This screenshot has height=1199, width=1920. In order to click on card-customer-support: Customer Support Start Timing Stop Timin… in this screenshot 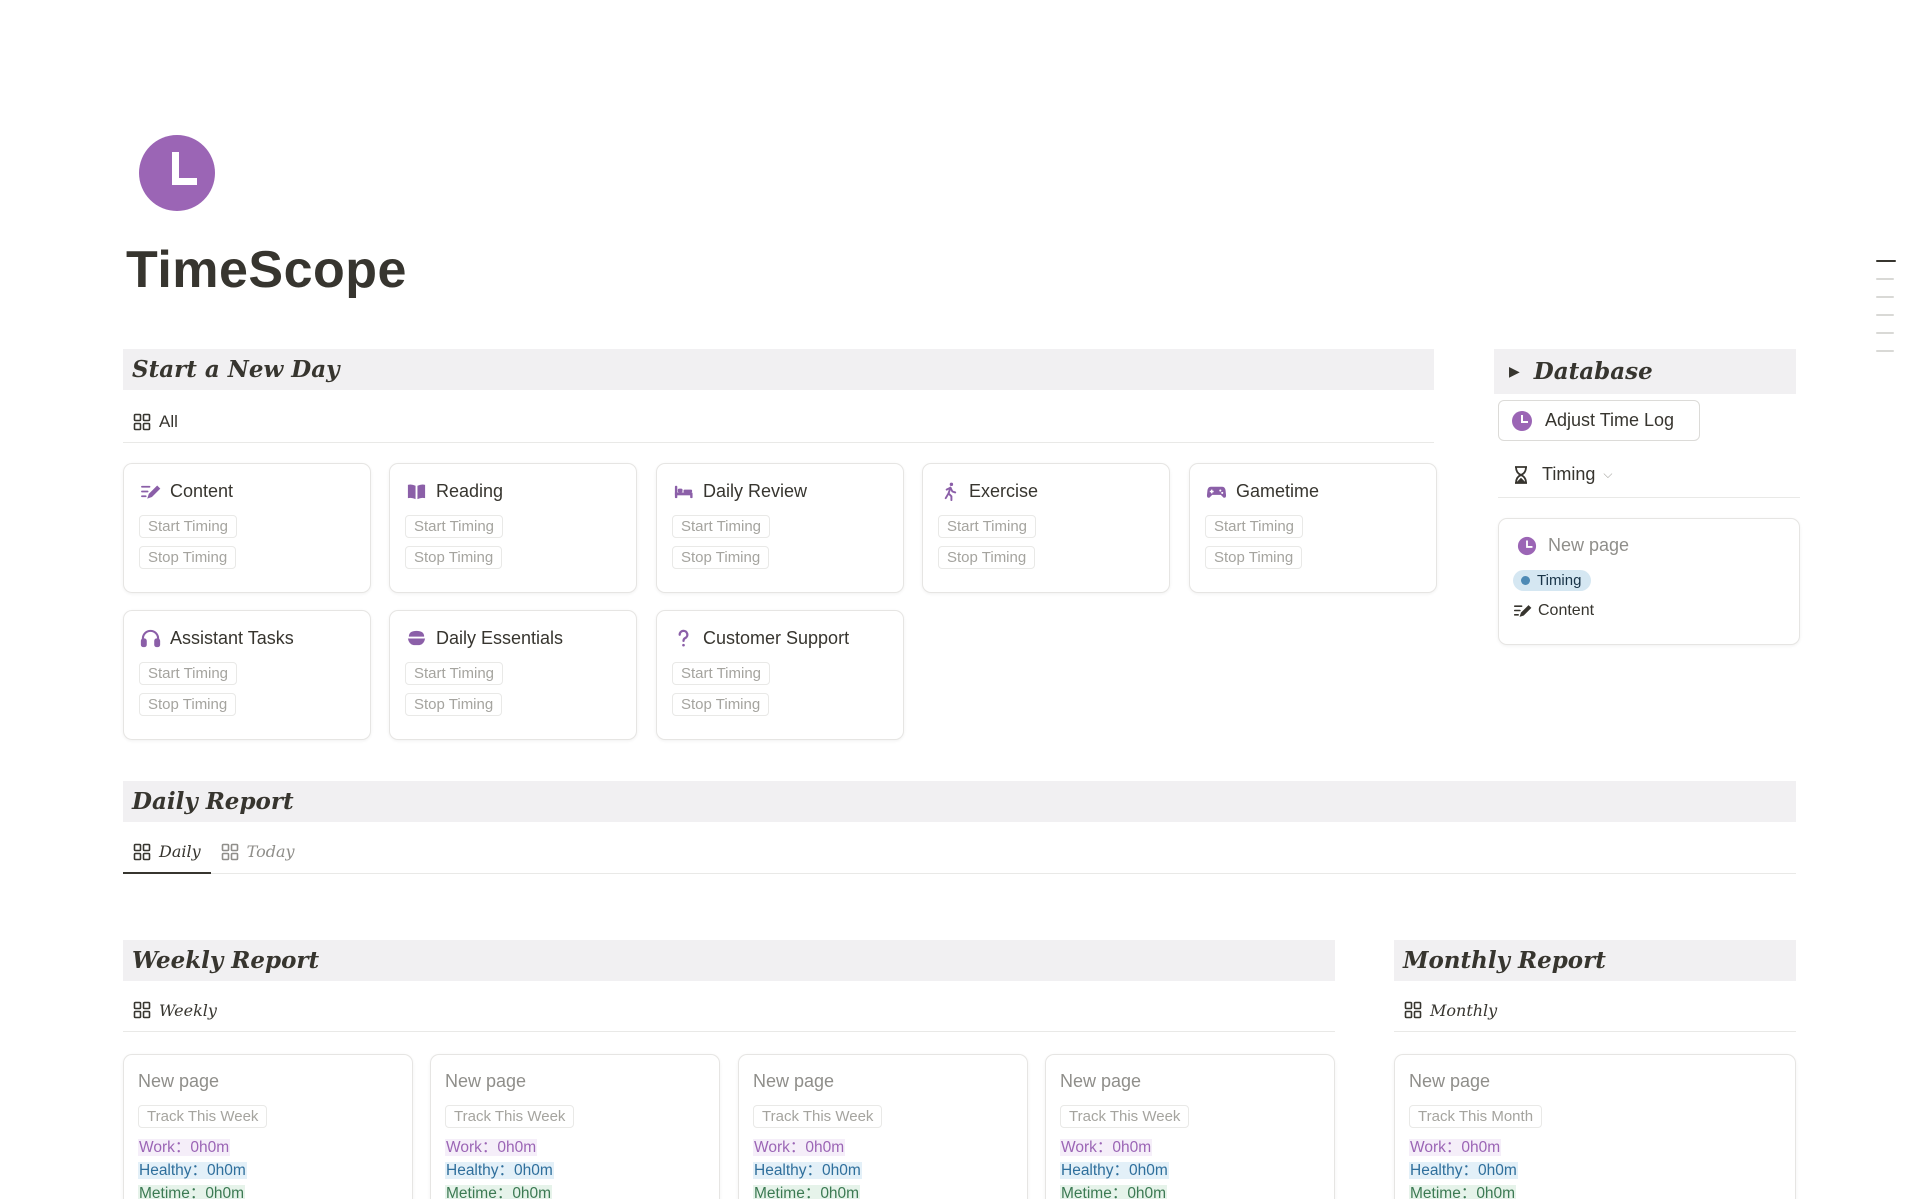, I will do `click(780, 675)`.